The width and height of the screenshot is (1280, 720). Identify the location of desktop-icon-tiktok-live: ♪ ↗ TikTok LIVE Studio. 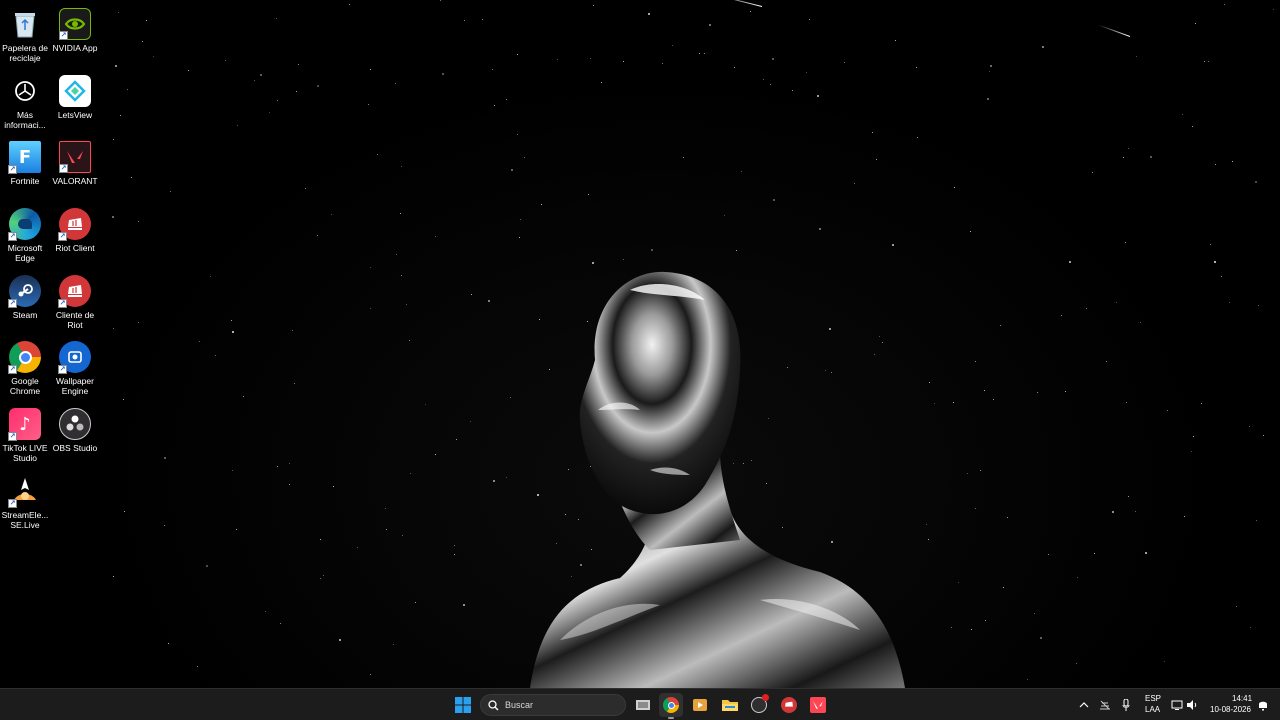
(25, 435).